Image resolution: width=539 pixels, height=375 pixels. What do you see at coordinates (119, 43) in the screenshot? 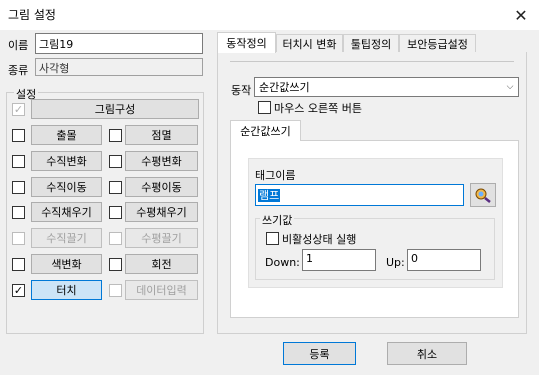
I see `name-input: 그림19` at bounding box center [119, 43].